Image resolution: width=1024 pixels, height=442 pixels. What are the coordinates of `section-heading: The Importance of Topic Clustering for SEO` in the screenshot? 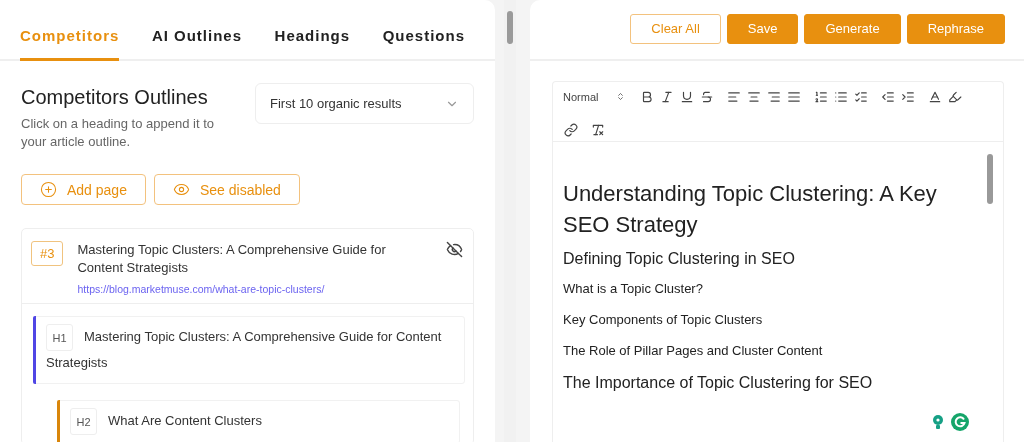 It's located at (718, 383).